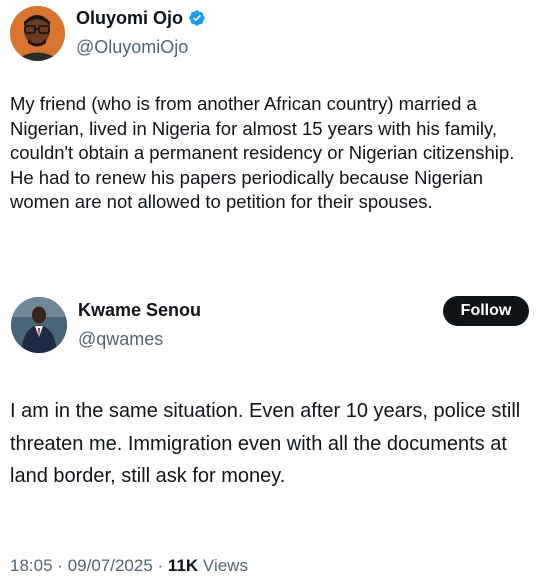 The image size is (537, 580). I want to click on author-info: Oluyomi Ojo @OluyomiOjo, so click(141, 32).